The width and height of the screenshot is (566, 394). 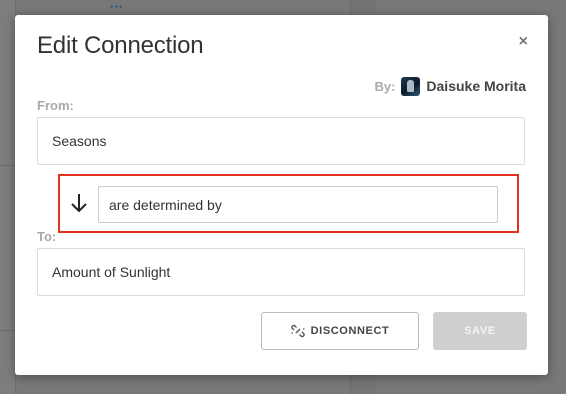 What do you see at coordinates (350, 331) in the screenshot?
I see `disconnect-label: DISCONNECT` at bounding box center [350, 331].